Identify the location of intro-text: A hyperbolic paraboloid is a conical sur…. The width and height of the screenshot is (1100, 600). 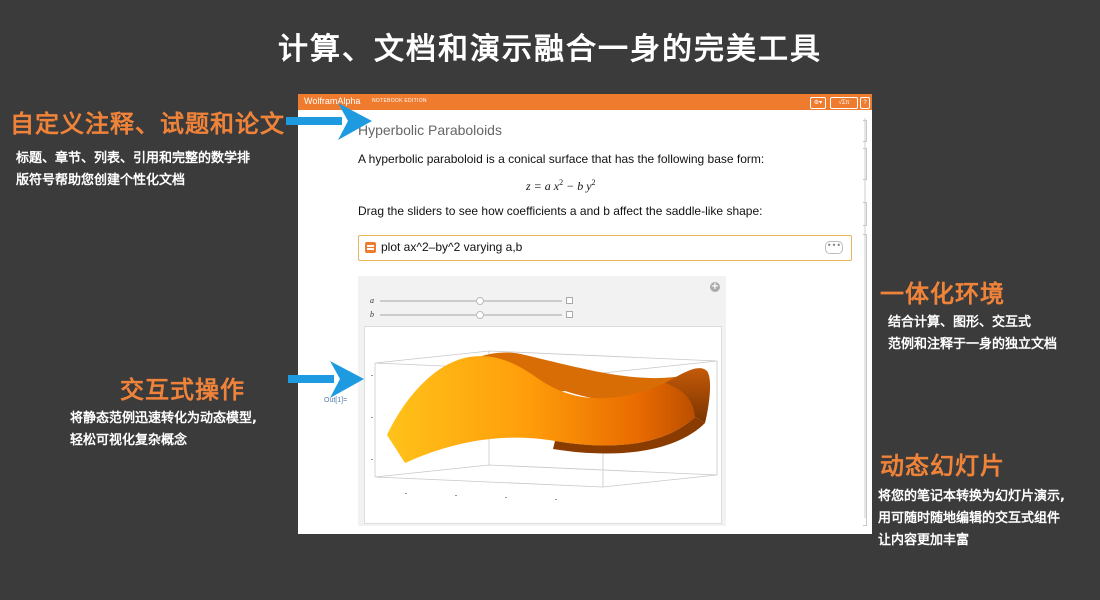
(561, 159).